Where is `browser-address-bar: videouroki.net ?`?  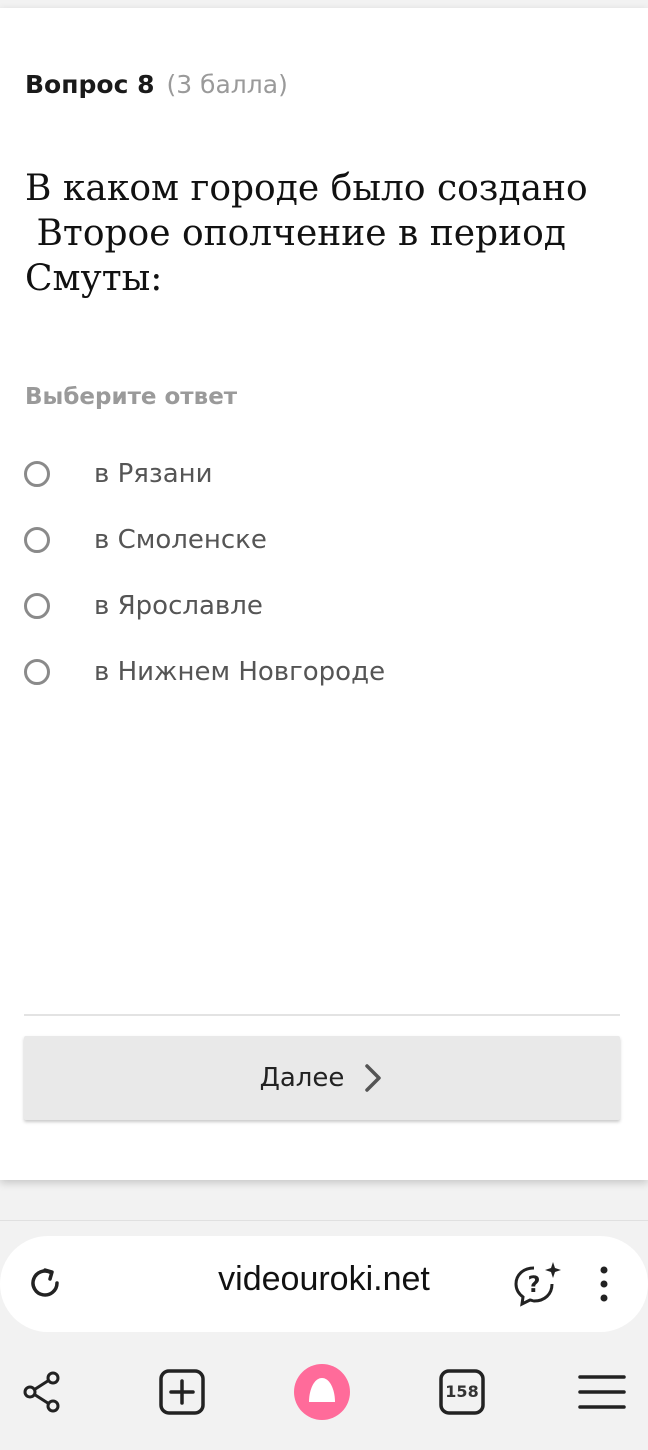
browser-address-bar: videouroki.net ? is located at coordinates (324, 1284).